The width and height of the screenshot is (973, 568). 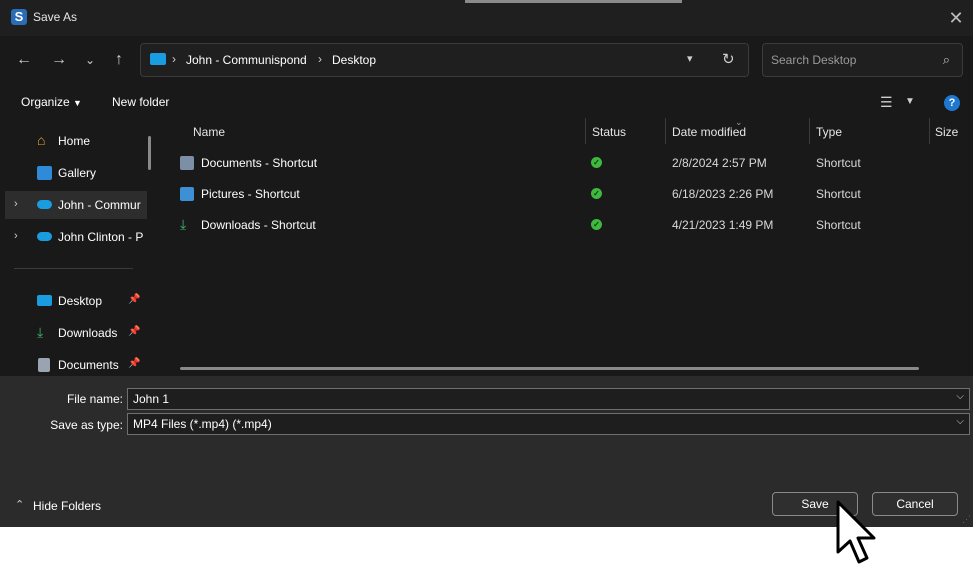 I want to click on column-header-status: Status, so click(x=609, y=132).